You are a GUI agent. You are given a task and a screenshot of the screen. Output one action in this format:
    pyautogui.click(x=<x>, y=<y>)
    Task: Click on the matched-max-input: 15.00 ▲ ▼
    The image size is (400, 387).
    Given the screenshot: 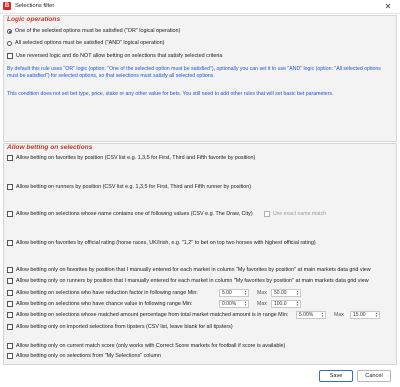 What is the action you would take?
    pyautogui.click(x=365, y=315)
    